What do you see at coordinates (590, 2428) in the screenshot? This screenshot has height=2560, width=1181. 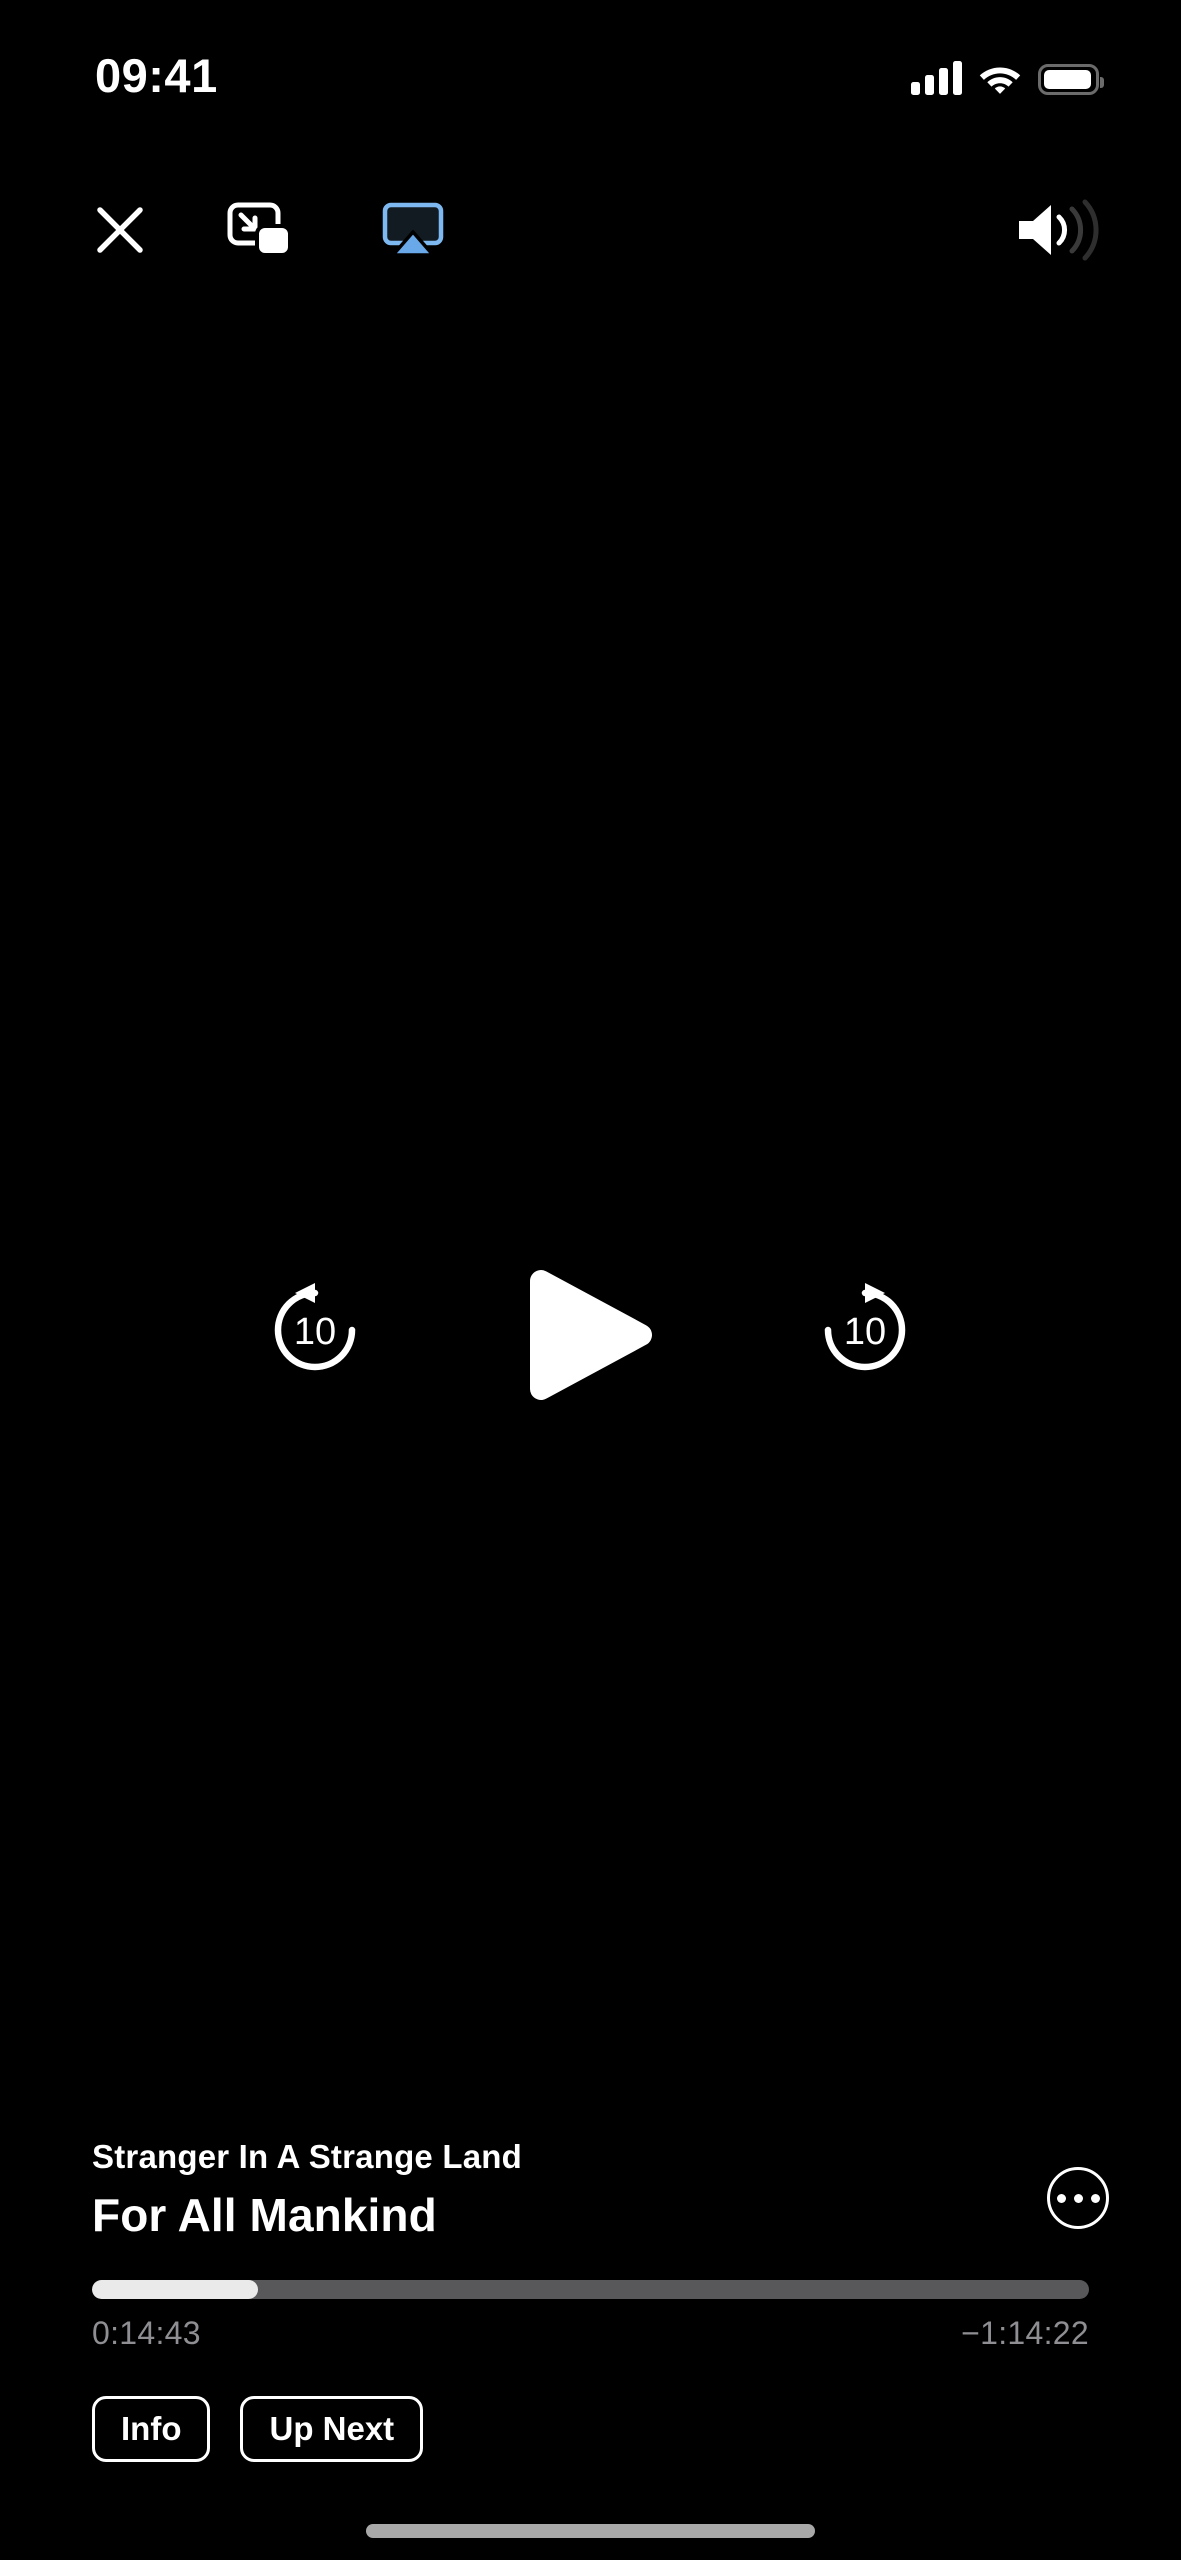 I see `action-buttons: Info Up Next` at bounding box center [590, 2428].